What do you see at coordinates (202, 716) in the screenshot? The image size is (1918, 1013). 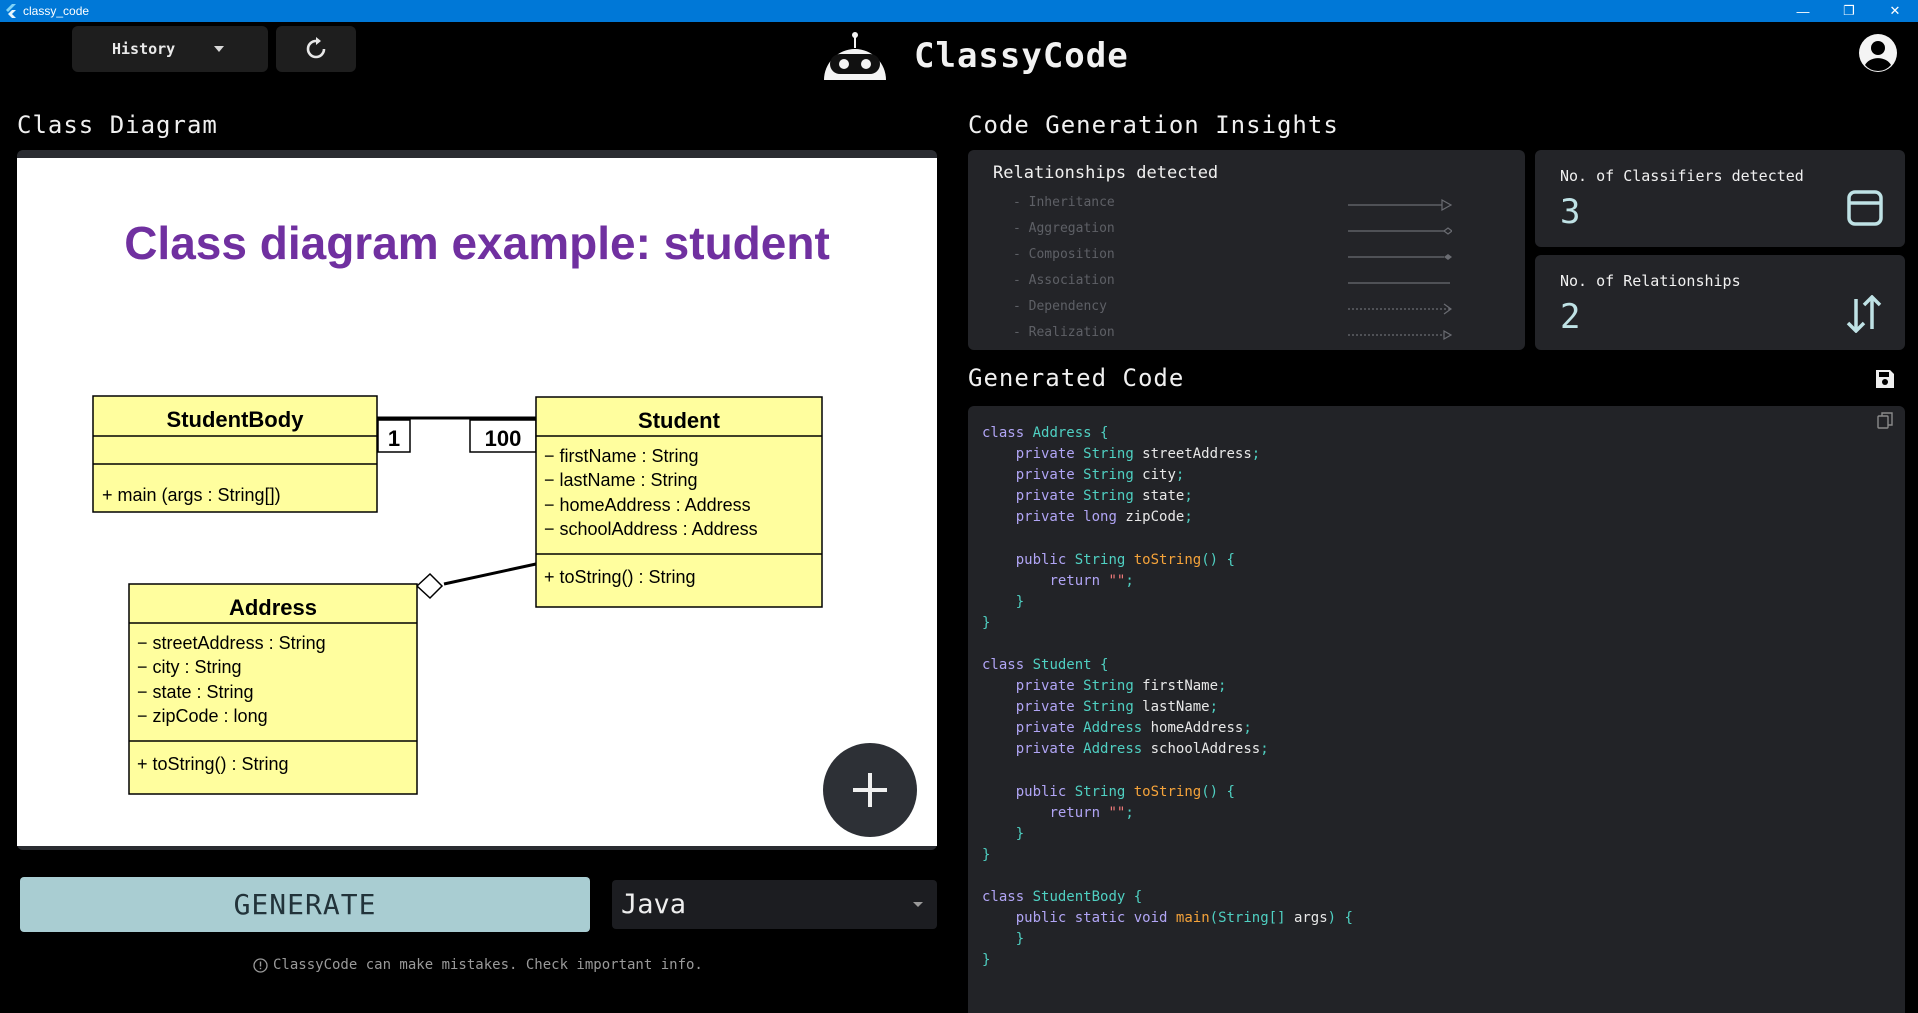 I see `class-attribute: − zipCode : long` at bounding box center [202, 716].